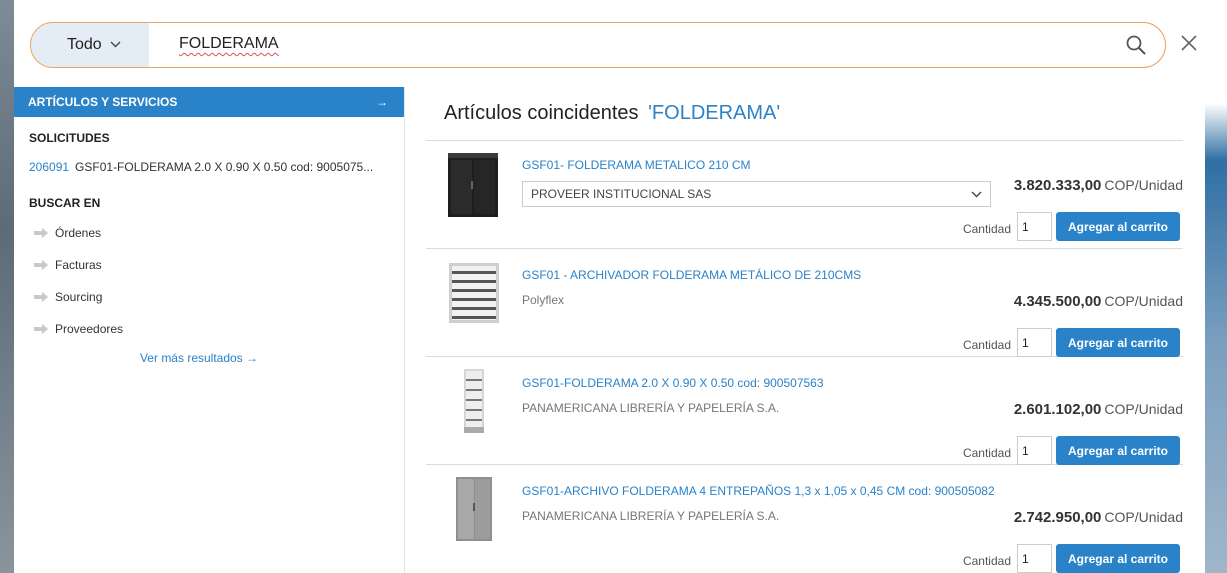 Image resolution: width=1227 pixels, height=573 pixels. I want to click on articles-services-label: ARTÍCULOS Y SERVICIOS, so click(103, 102).